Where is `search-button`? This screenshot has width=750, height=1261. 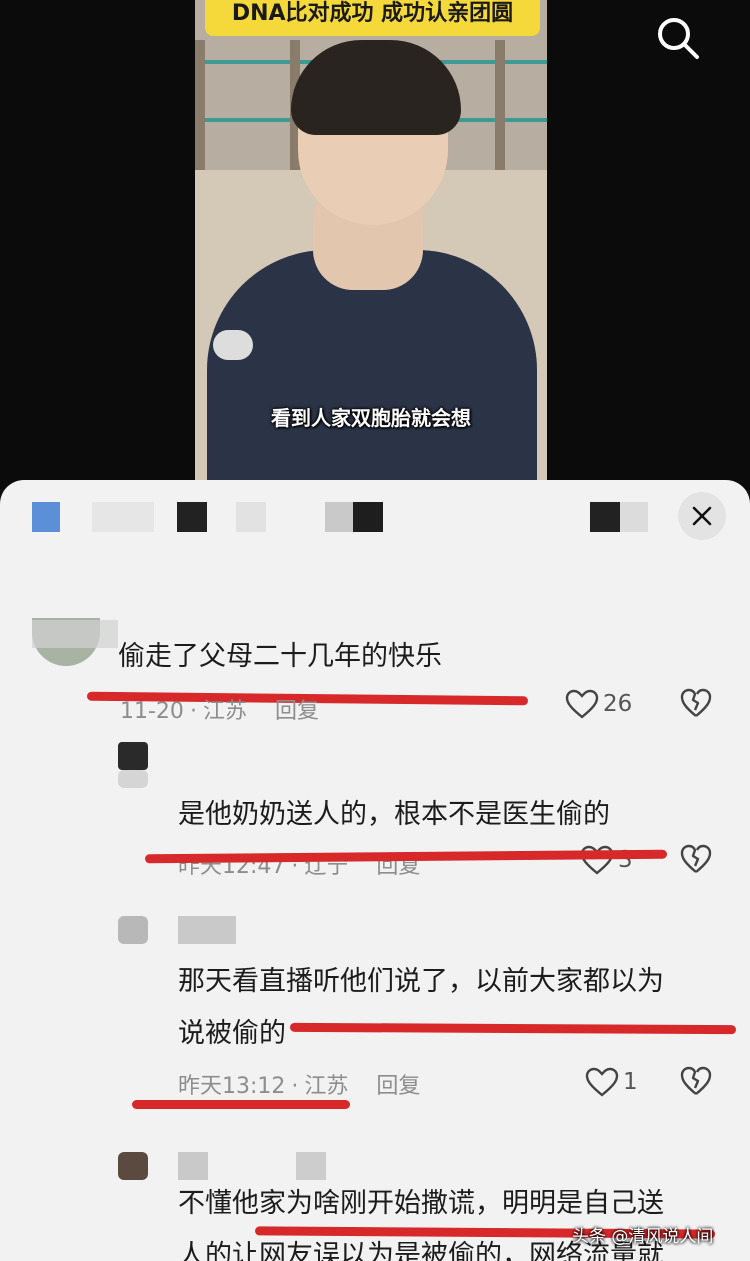 search-button is located at coordinates (677, 37).